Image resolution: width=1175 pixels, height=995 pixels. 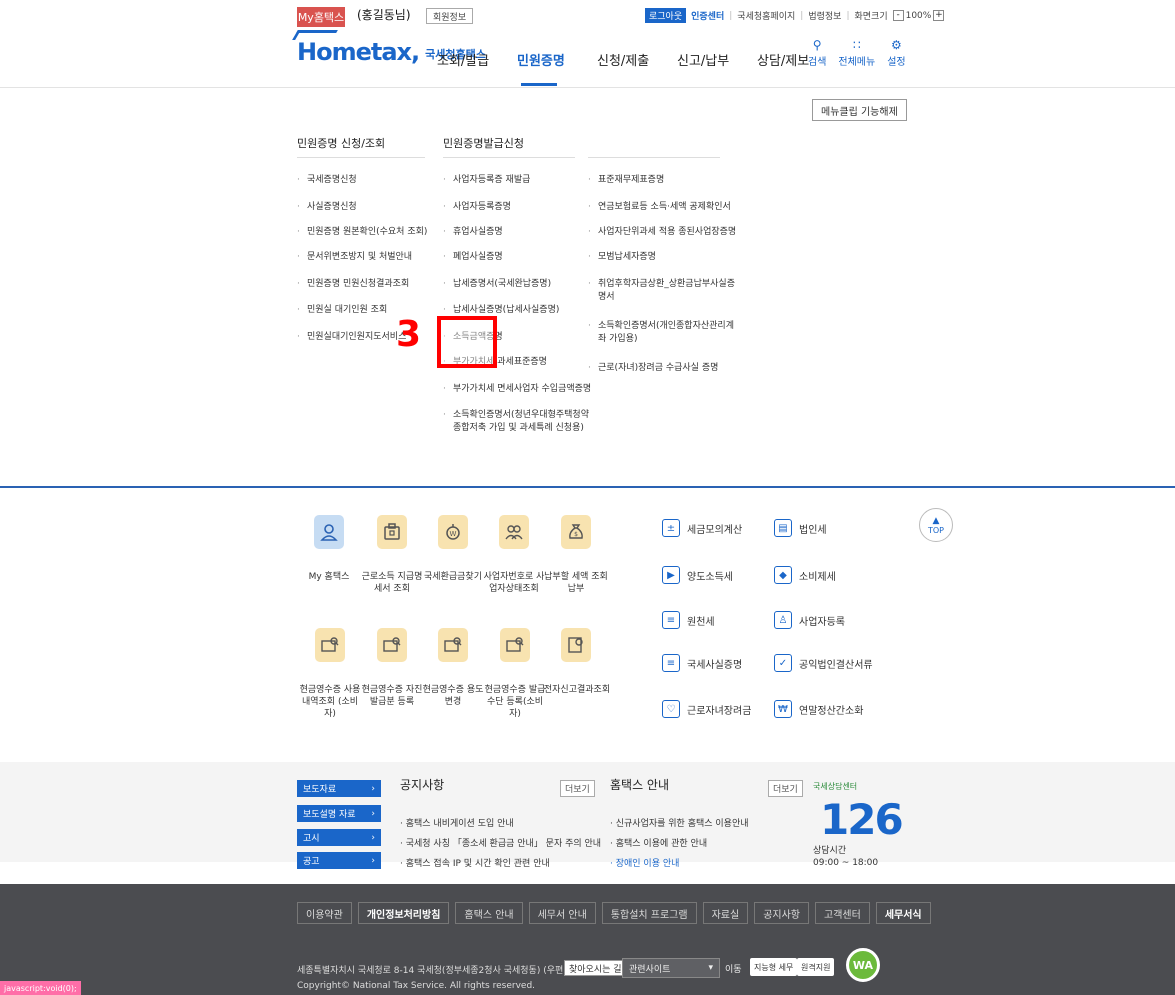 What do you see at coordinates (595, 968) in the screenshot?
I see `directions-button: 찾아오시는 길` at bounding box center [595, 968].